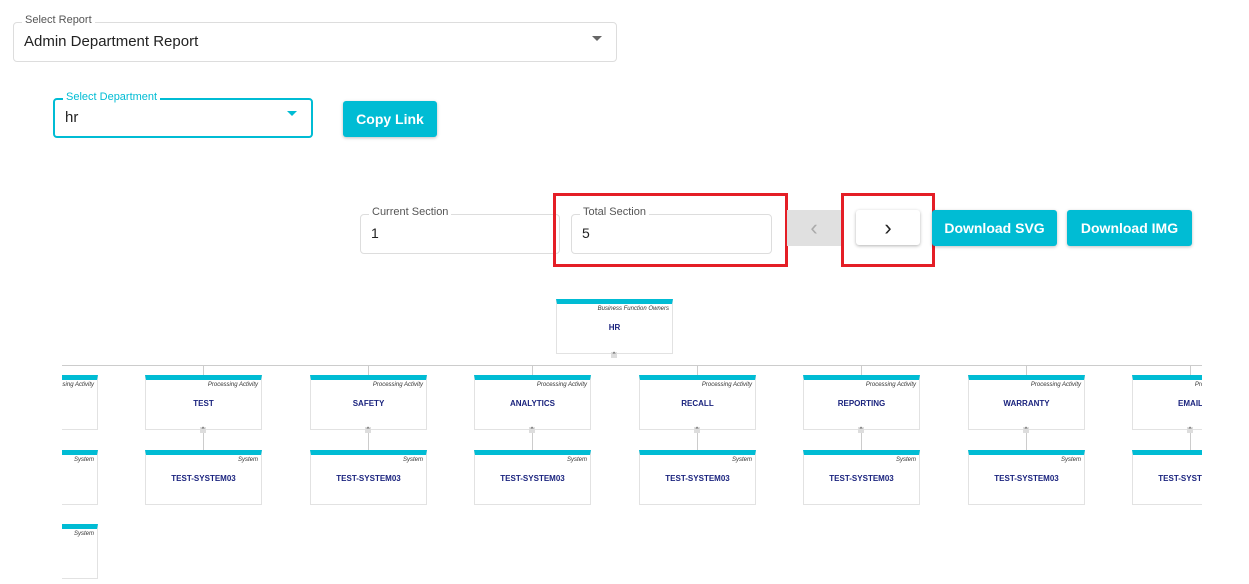  I want to click on system-node: System, so click(80, 551).